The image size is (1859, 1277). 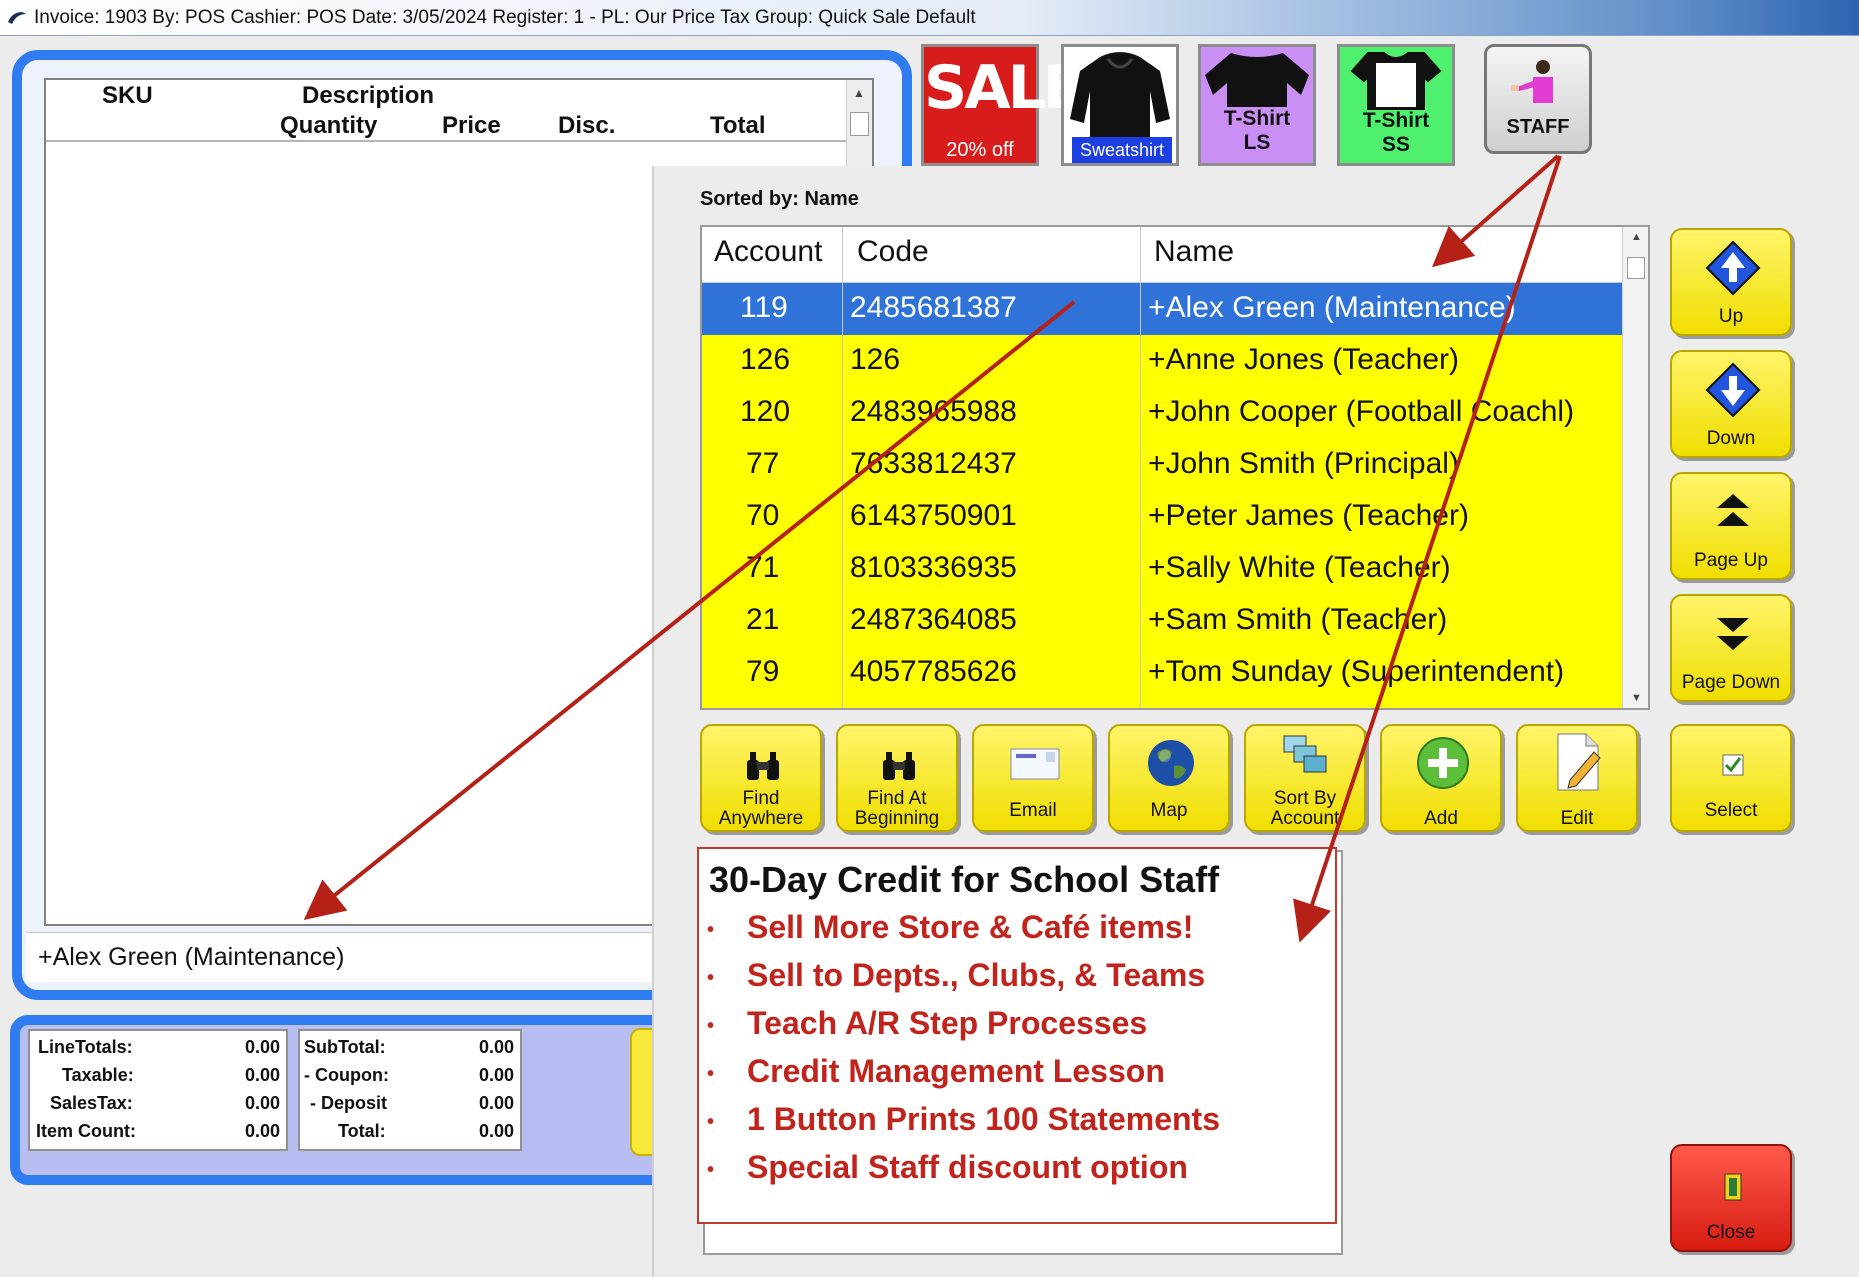 What do you see at coordinates (1577, 818) in the screenshot?
I see `edit-label: Edit` at bounding box center [1577, 818].